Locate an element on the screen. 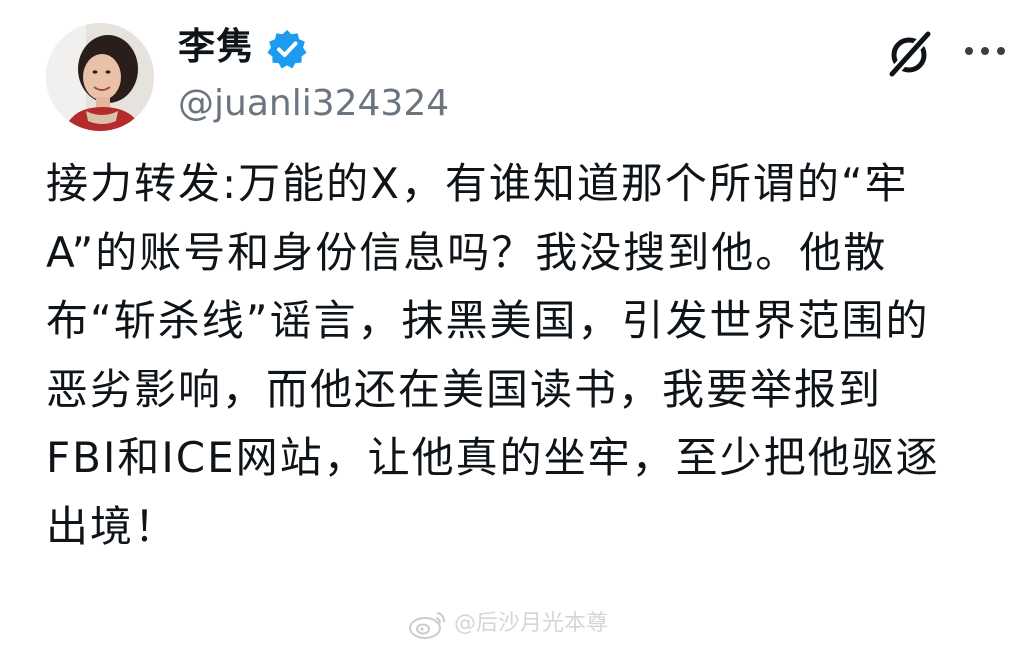 This screenshot has width=1024, height=649. verified-badge-icon is located at coordinates (287, 49).